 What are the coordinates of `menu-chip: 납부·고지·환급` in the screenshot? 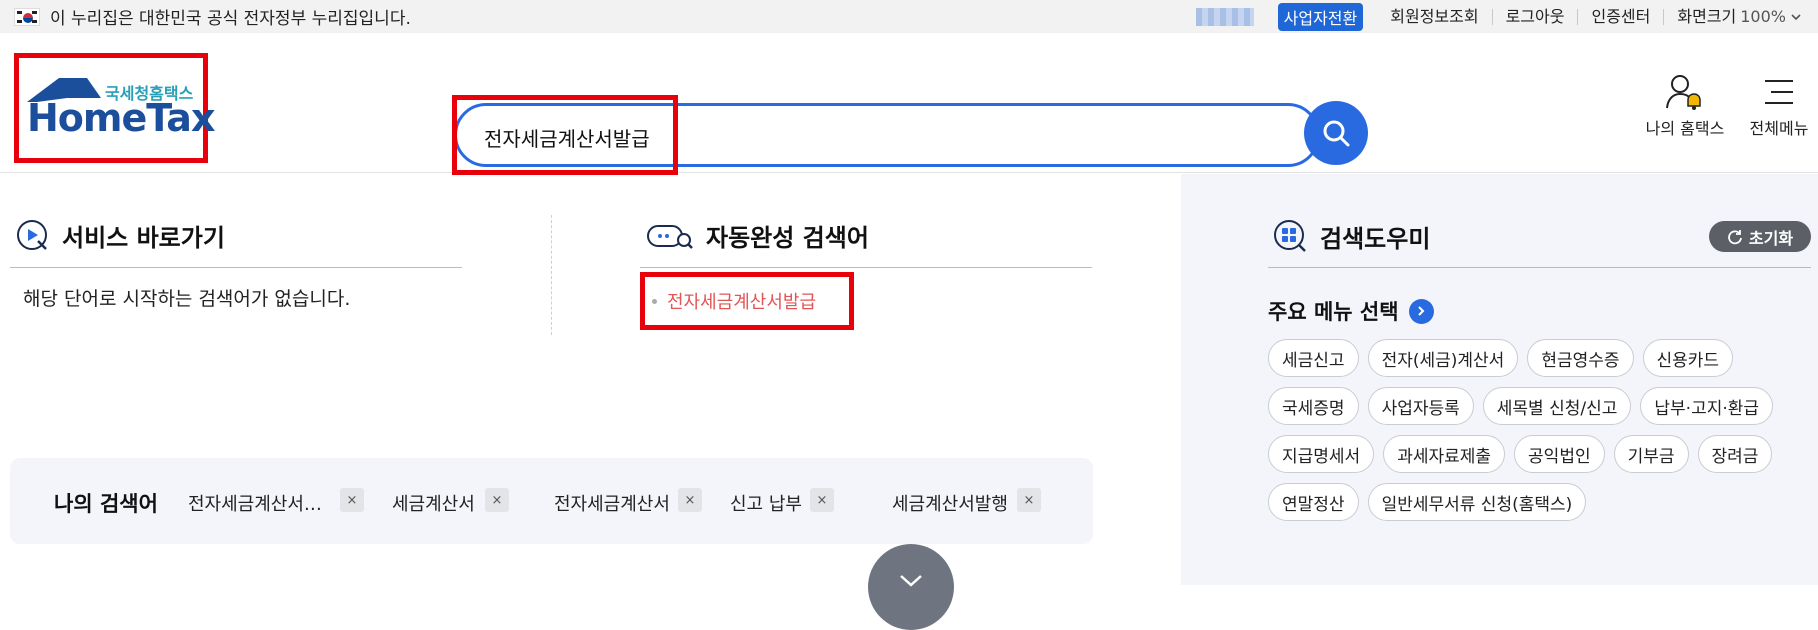 It's located at (1707, 406).